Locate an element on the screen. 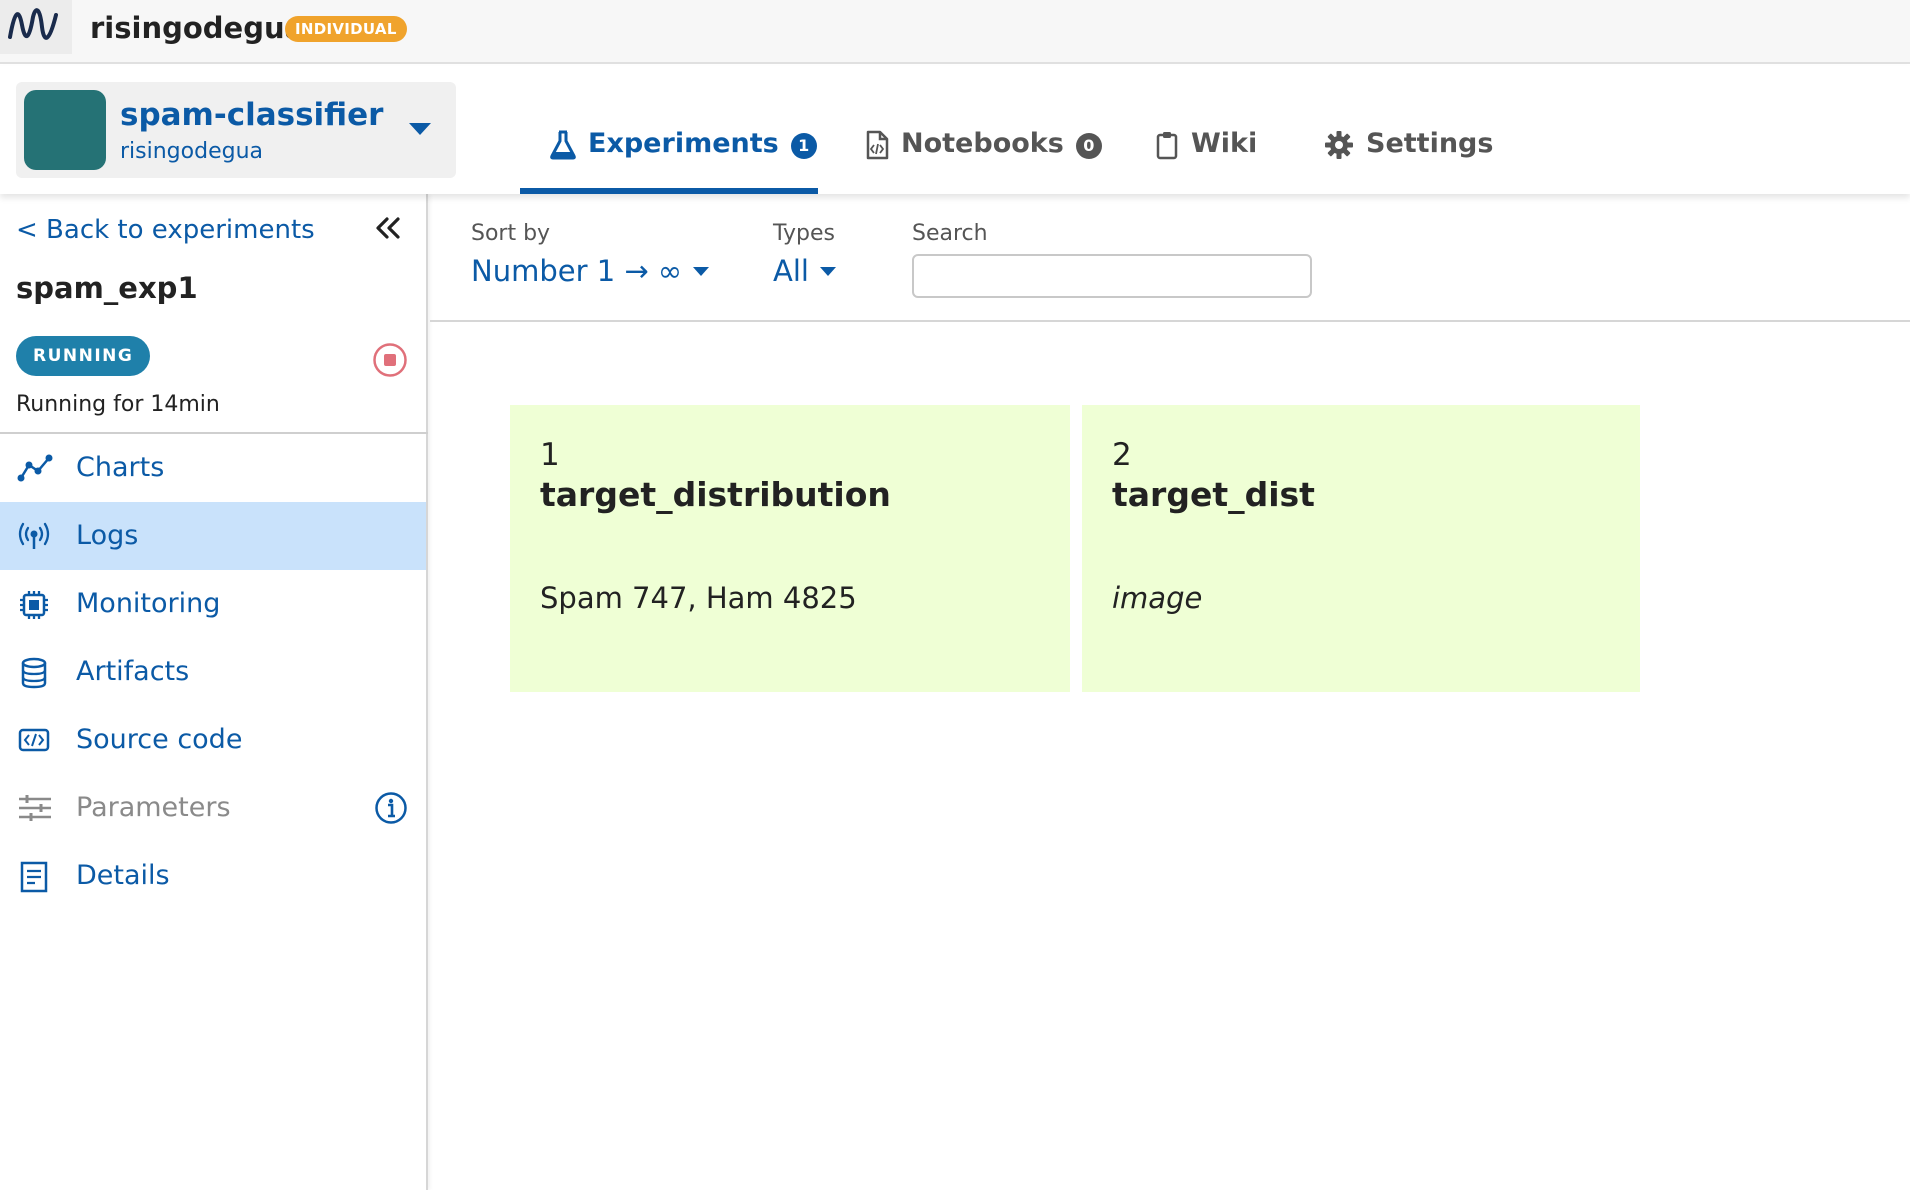  project-selector: spam-classifier risingodegua is located at coordinates (236, 130).